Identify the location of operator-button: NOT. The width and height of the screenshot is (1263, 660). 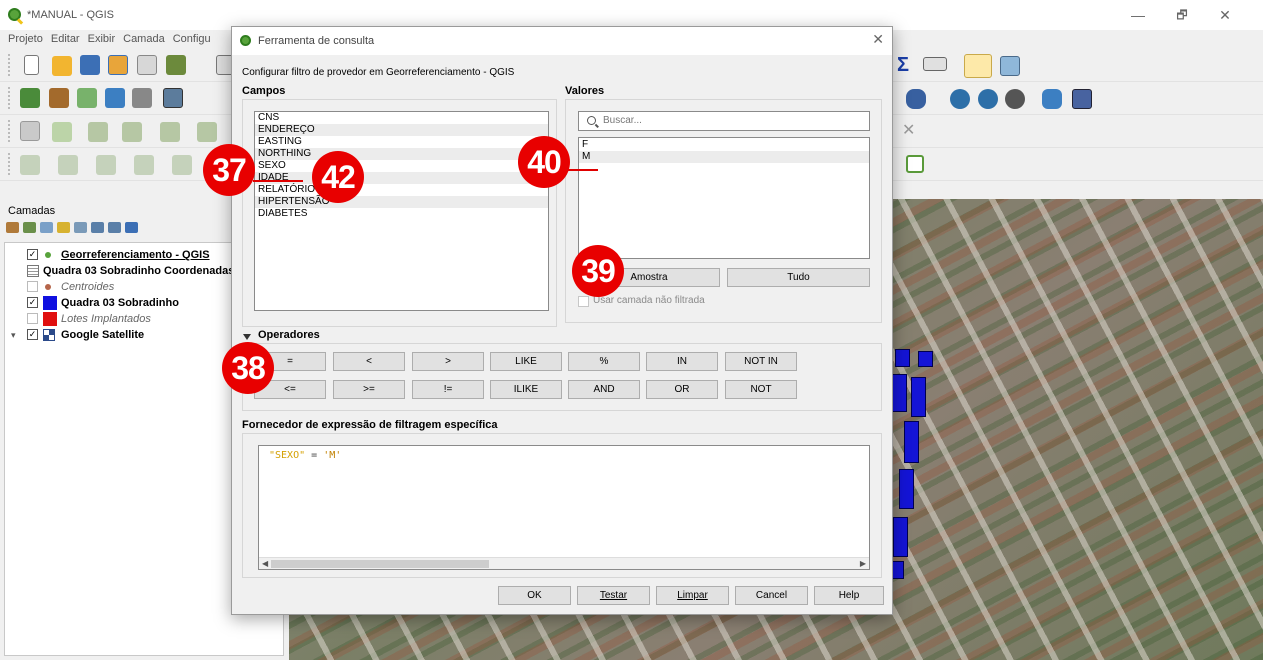
(761, 389).